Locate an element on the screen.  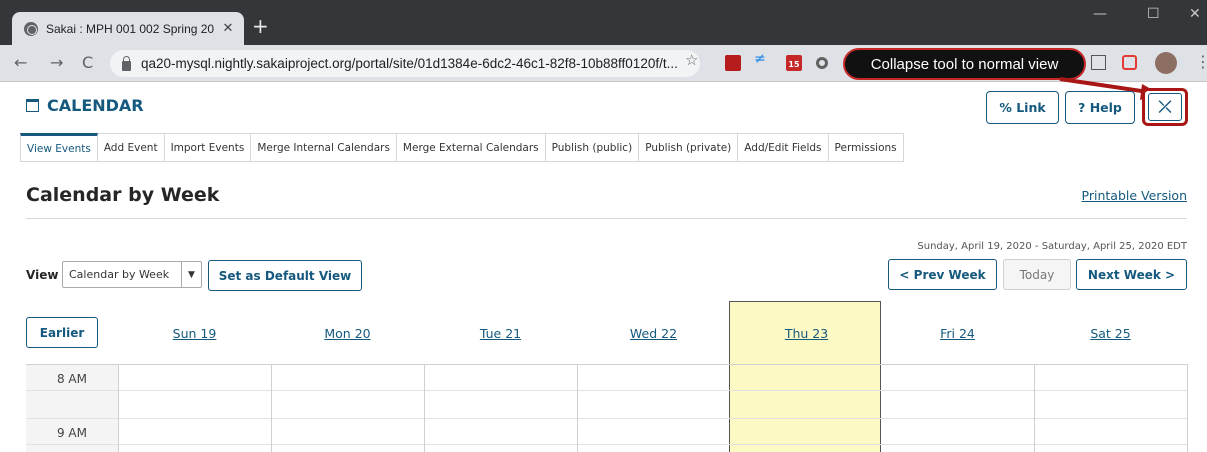
today-button: Today is located at coordinates (1037, 274).